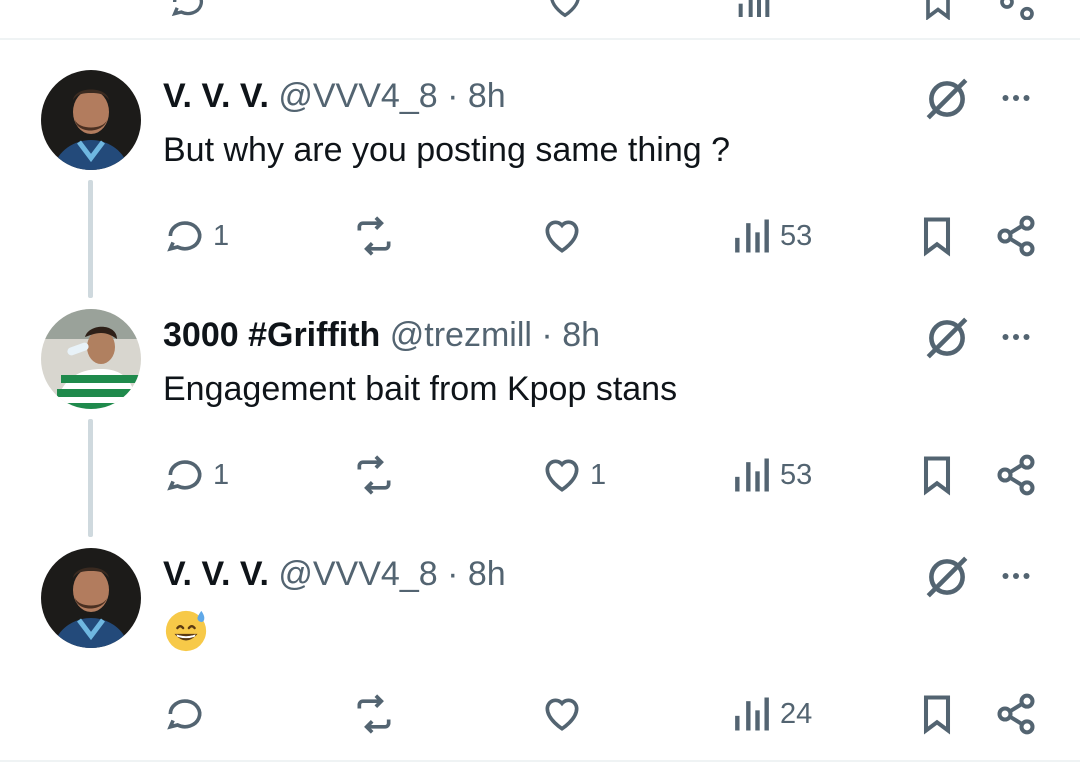 The image size is (1080, 774). What do you see at coordinates (461, 335) in the screenshot?
I see `user-handle: @trezmill` at bounding box center [461, 335].